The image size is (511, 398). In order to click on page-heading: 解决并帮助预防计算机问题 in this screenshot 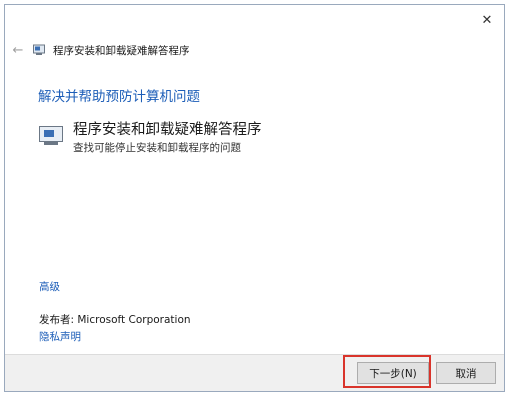, I will do `click(119, 97)`.